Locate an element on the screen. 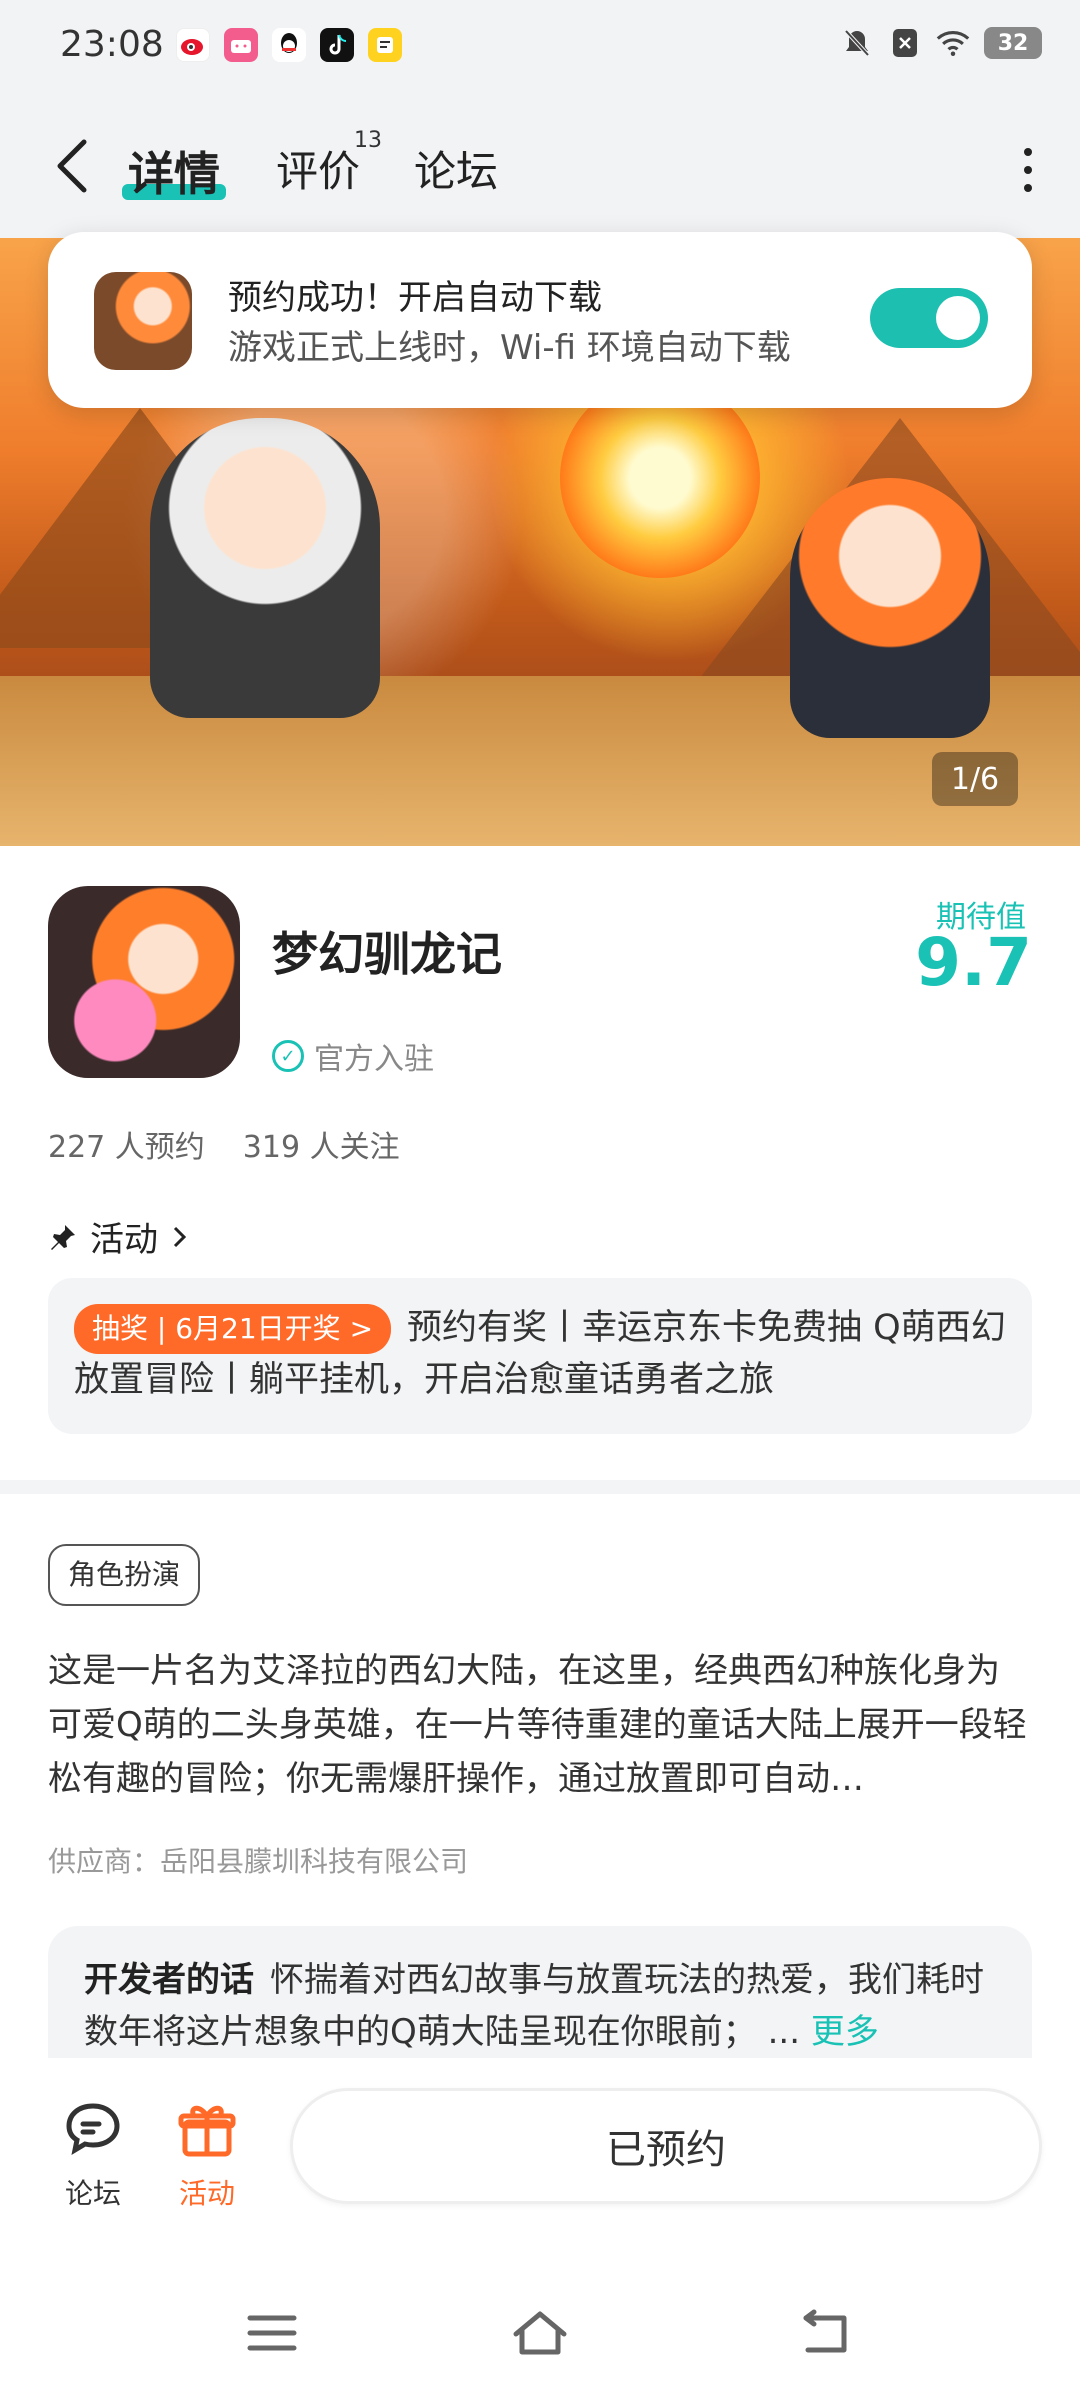  battery-indicator: 32 is located at coordinates (1013, 43).